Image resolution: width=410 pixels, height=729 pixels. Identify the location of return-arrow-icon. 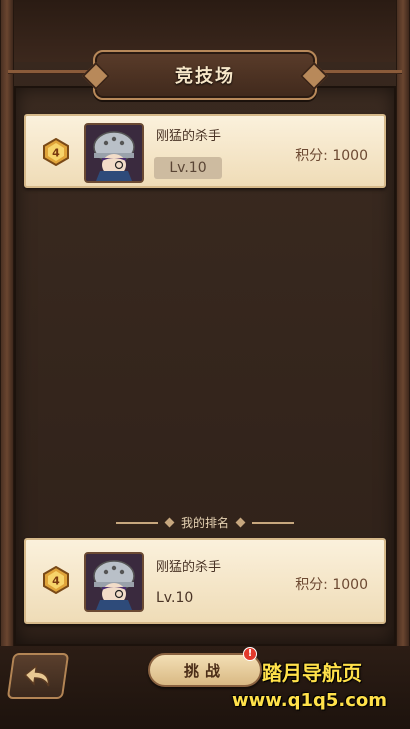
(37, 675).